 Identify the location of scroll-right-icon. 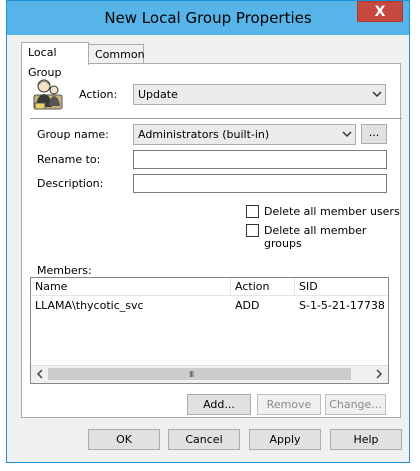
(379, 374).